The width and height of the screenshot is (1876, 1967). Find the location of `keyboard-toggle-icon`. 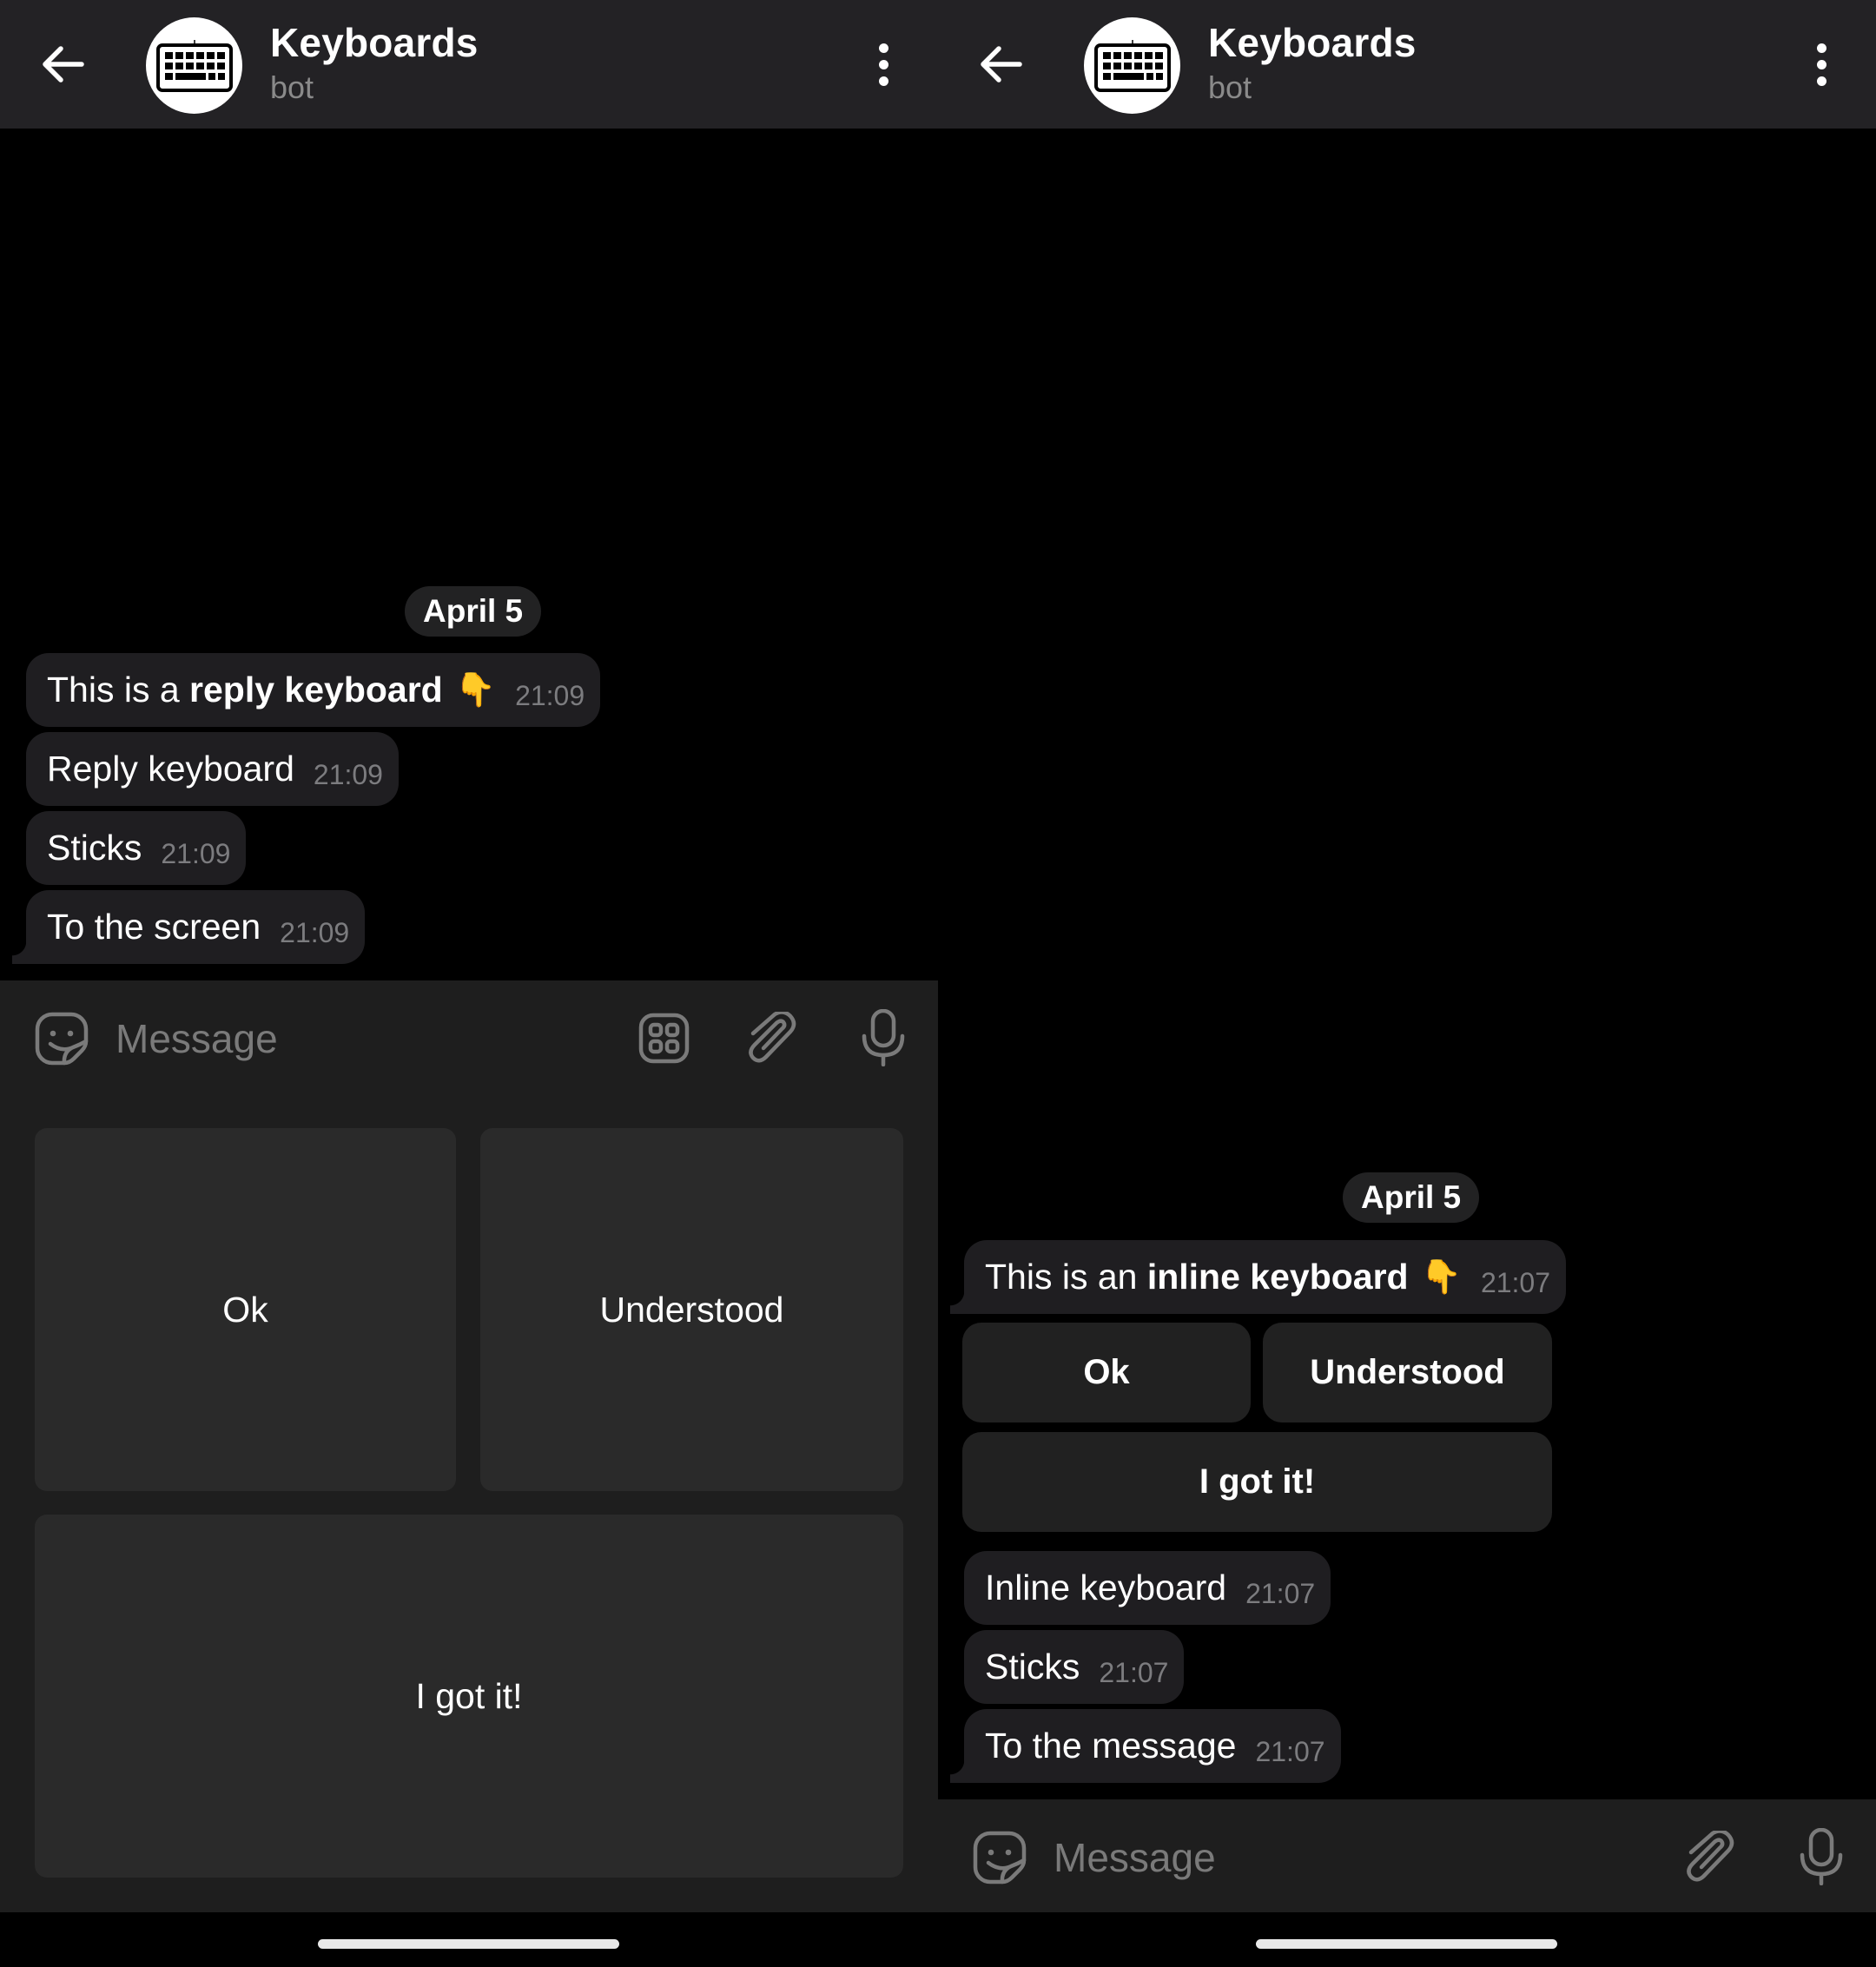

keyboard-toggle-icon is located at coordinates (664, 1038).